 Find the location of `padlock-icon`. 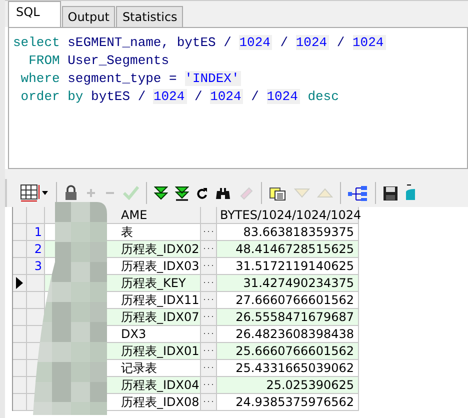

padlock-icon is located at coordinates (71, 193).